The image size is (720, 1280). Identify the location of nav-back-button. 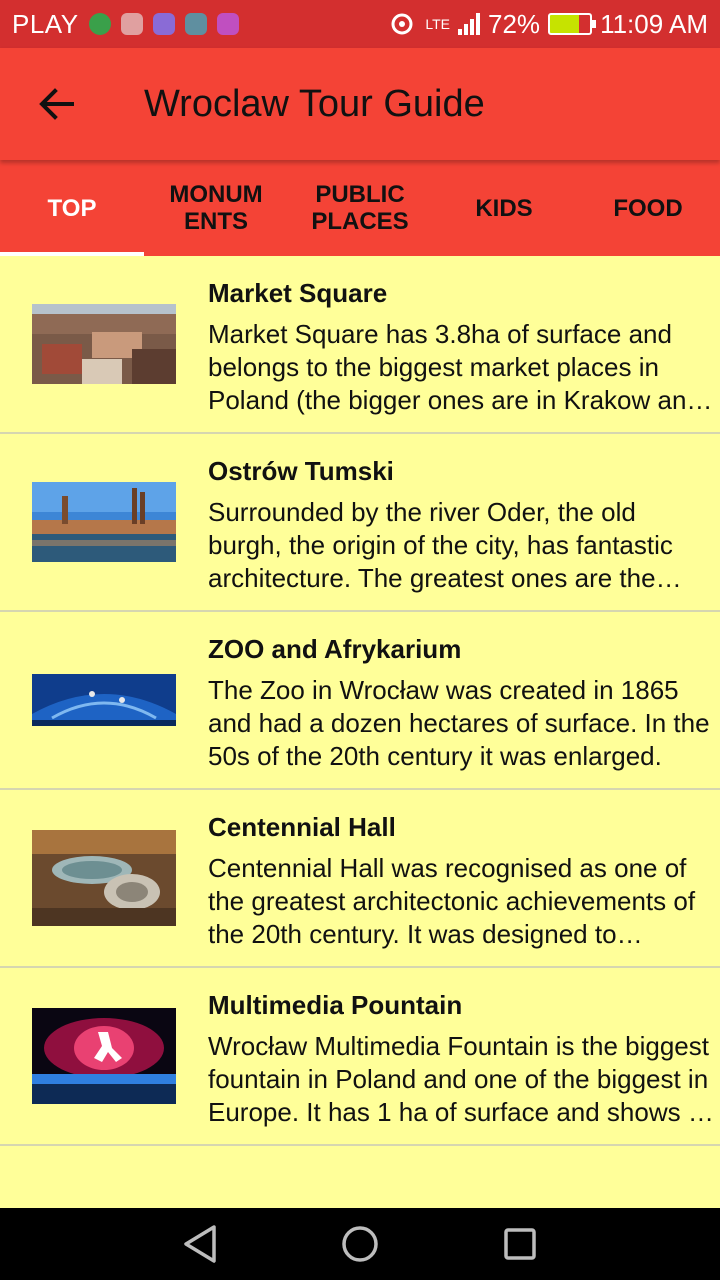
(200, 1244).